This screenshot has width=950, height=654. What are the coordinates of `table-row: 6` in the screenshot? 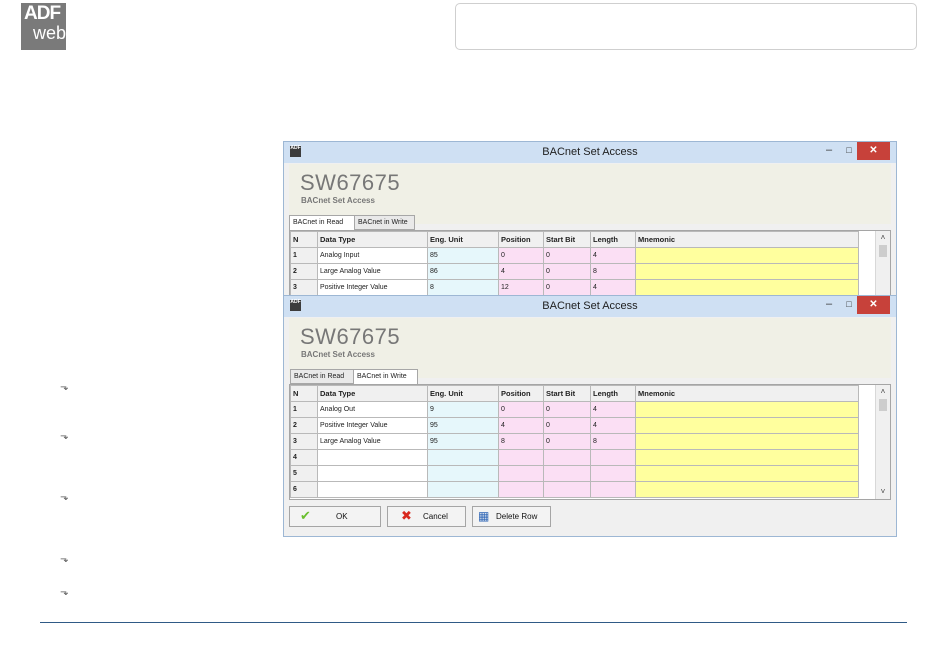 It's located at (574, 489).